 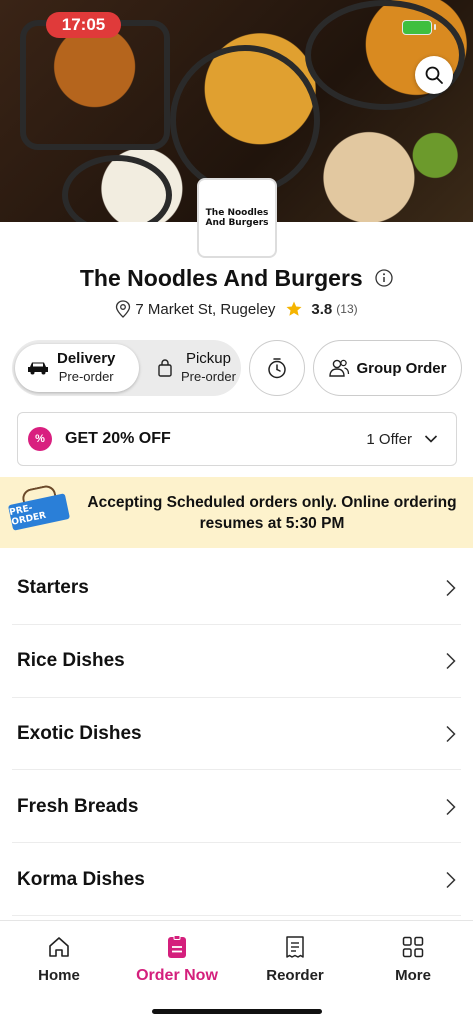 I want to click on group-icon, so click(x=339, y=368).